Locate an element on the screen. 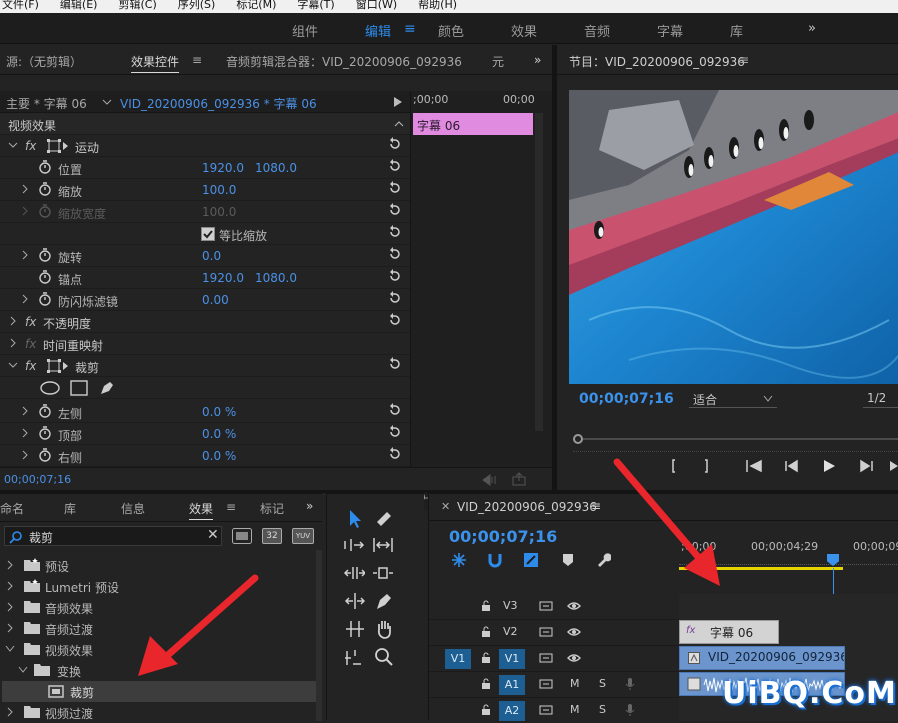  play-triangle-icon is located at coordinates (398, 102).